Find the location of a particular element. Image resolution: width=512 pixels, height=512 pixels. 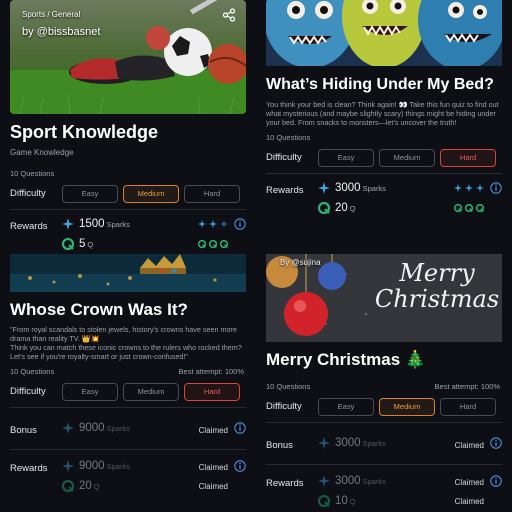

question-count-row: 10 Questions Best attempt: 100% is located at coordinates (383, 386).